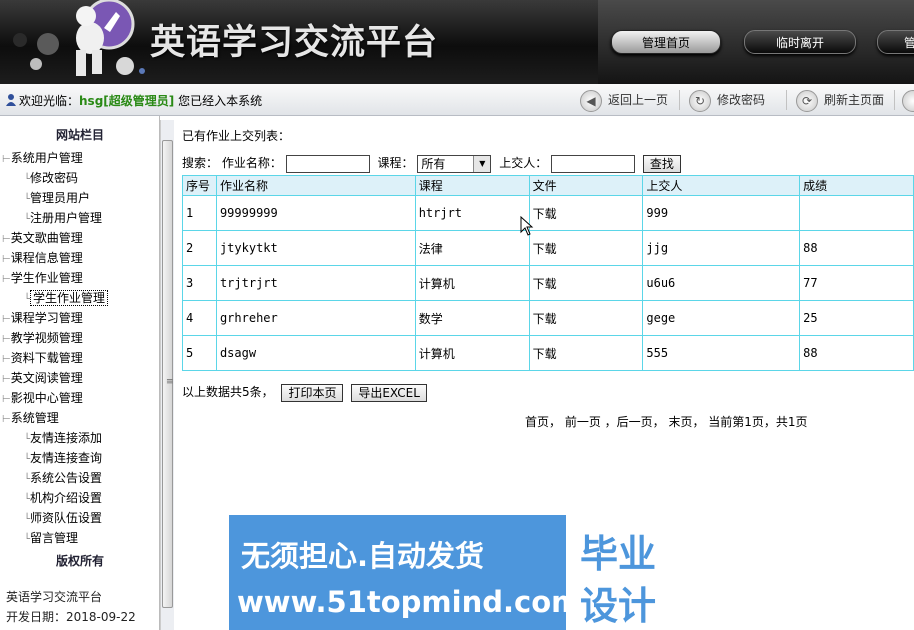 Image resolution: width=914 pixels, height=630 pixels. What do you see at coordinates (700, 100) in the screenshot?
I see `refresh-circle-icon: ↻` at bounding box center [700, 100].